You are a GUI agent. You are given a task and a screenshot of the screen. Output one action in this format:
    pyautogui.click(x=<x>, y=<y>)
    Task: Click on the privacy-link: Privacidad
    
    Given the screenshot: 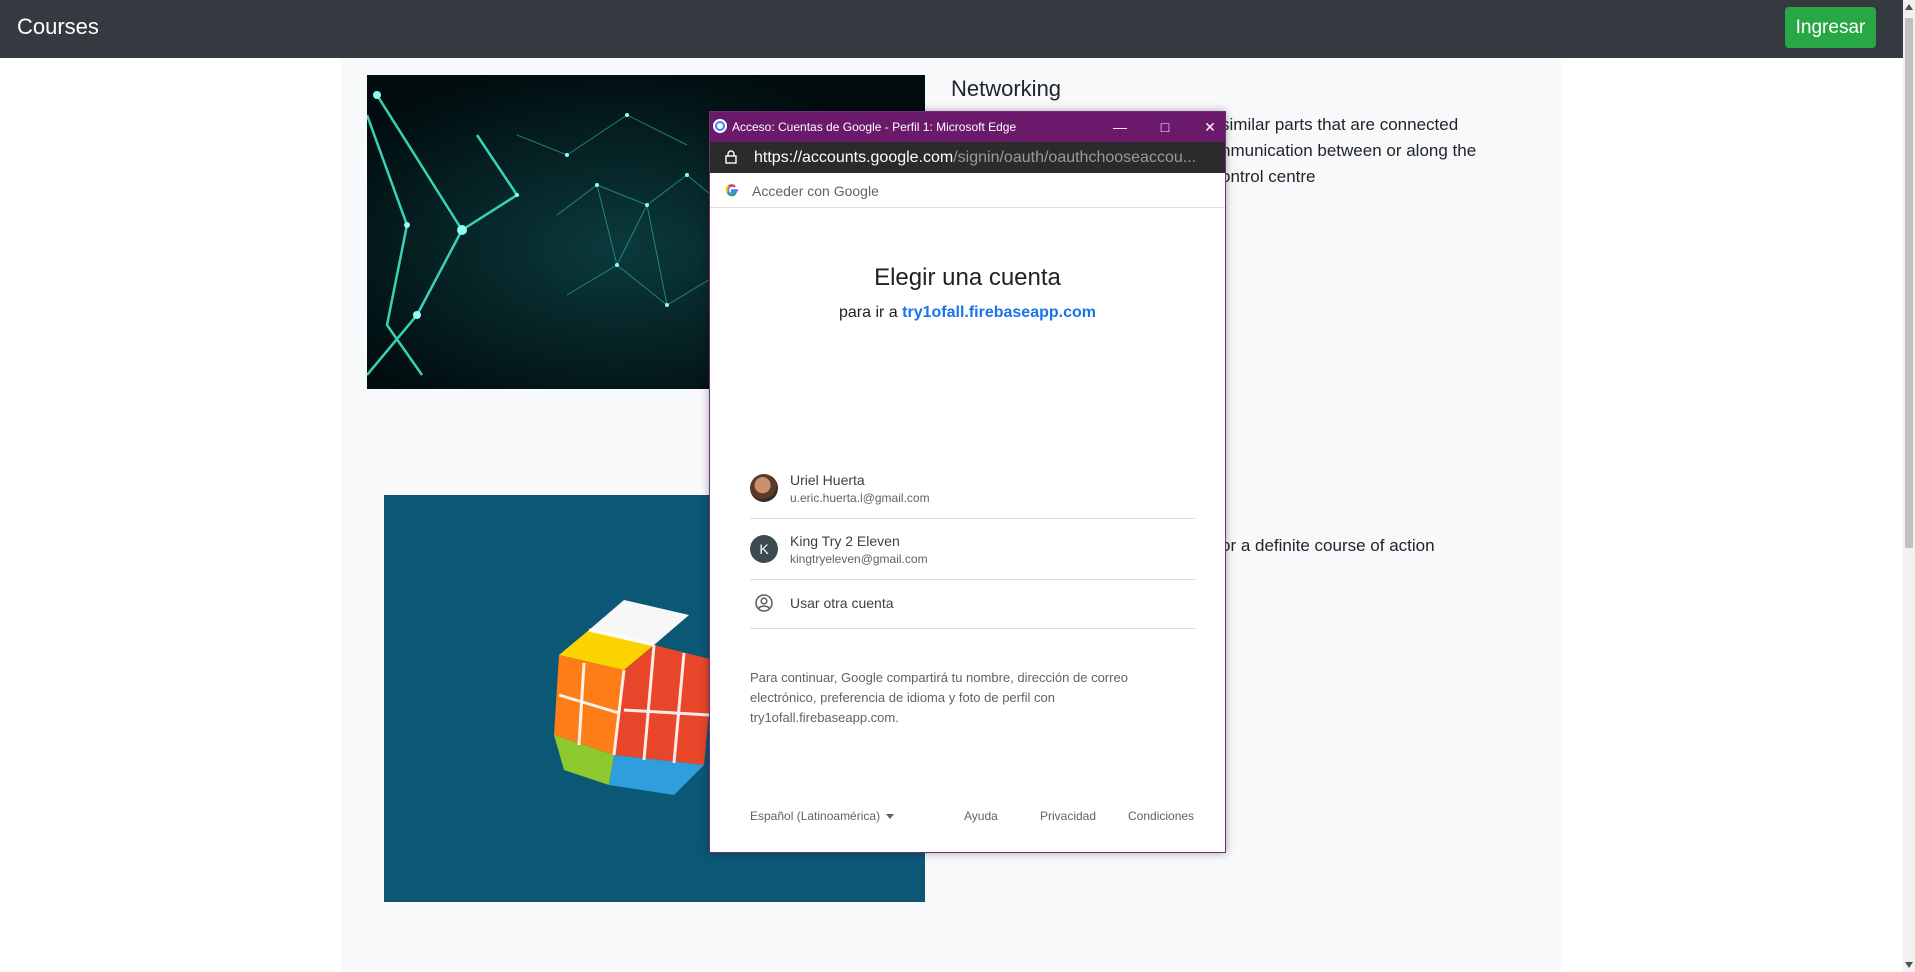 What is the action you would take?
    pyautogui.click(x=1068, y=816)
    